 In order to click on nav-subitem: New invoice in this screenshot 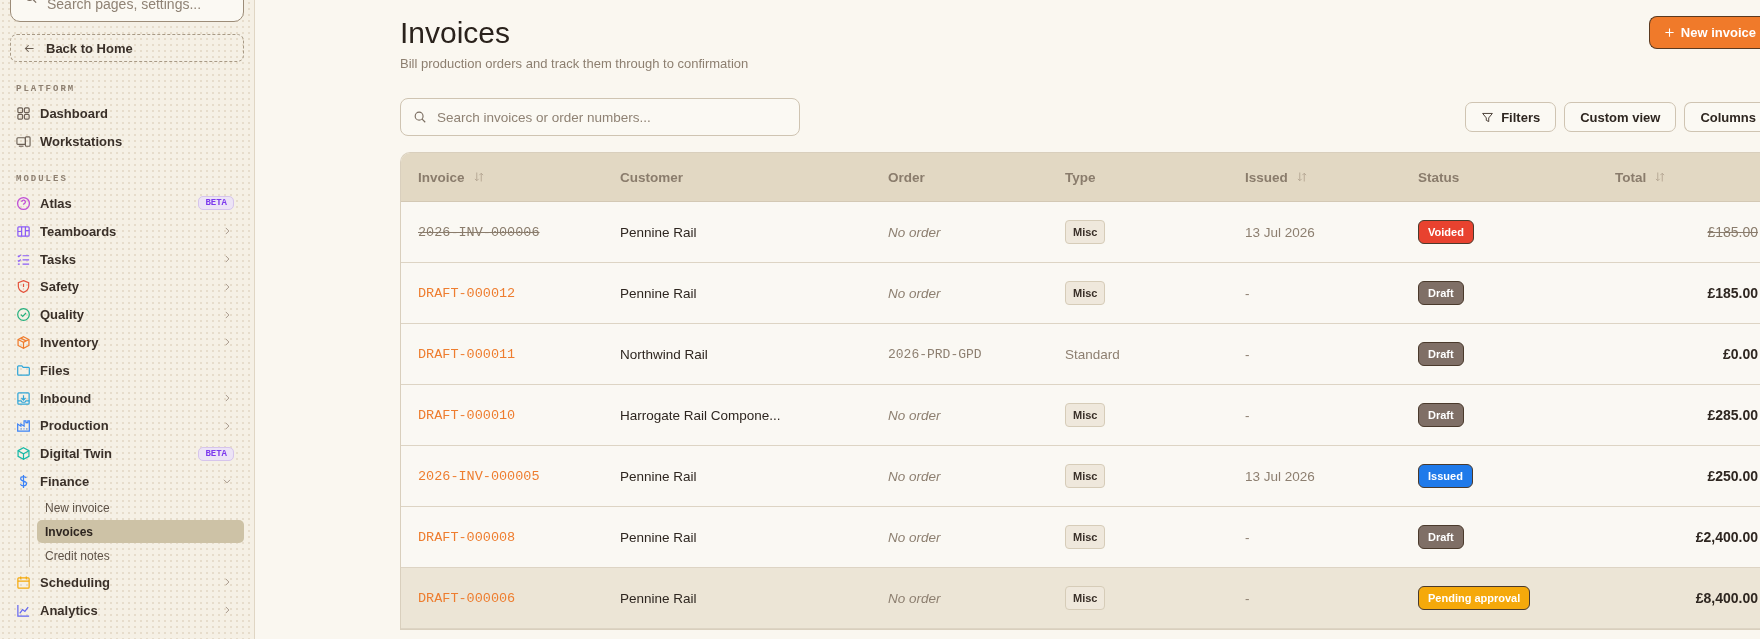, I will do `click(140, 508)`.